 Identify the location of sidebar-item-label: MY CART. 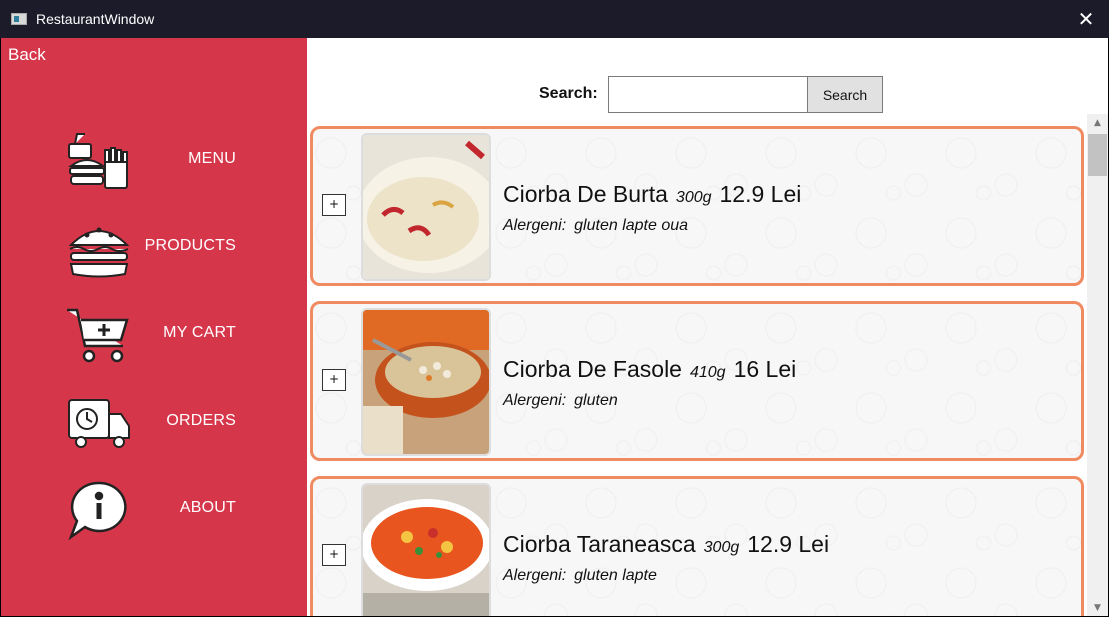
(199, 332).